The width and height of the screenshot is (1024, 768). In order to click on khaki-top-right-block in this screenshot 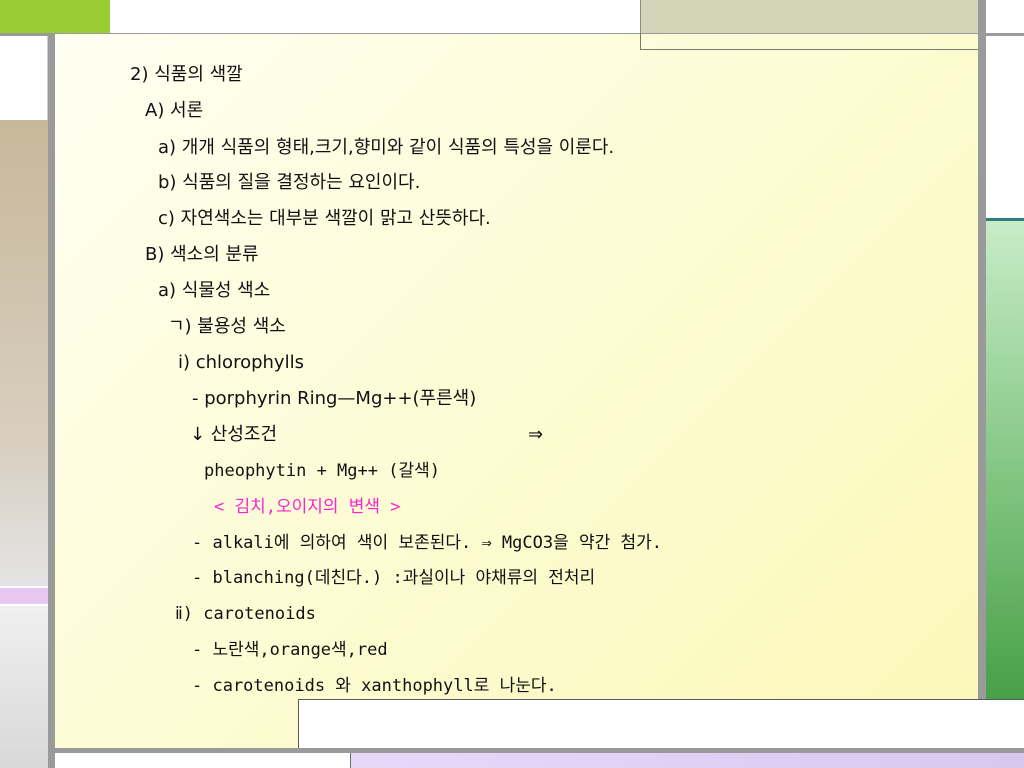, I will do `click(810, 16)`.